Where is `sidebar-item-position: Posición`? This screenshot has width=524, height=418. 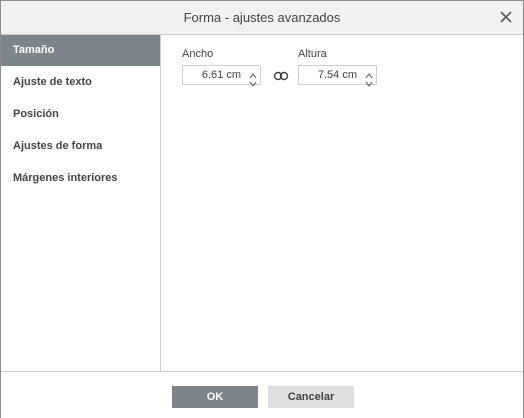 sidebar-item-position: Posición is located at coordinates (80, 114).